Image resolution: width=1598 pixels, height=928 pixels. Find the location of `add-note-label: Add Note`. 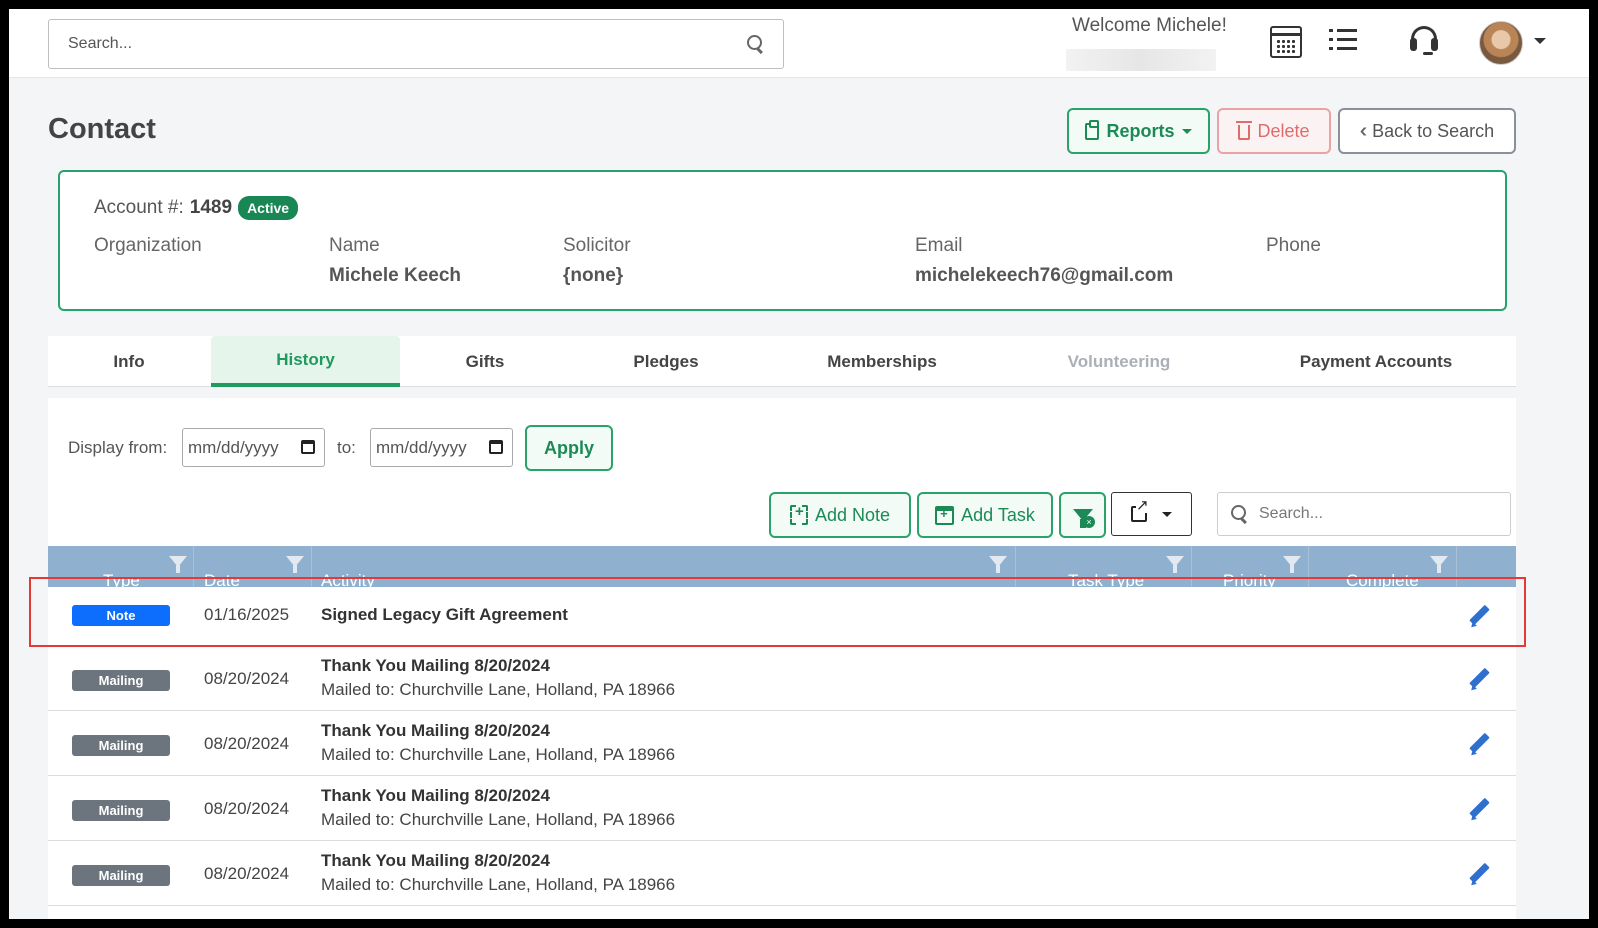

add-note-label: Add Note is located at coordinates (852, 514).